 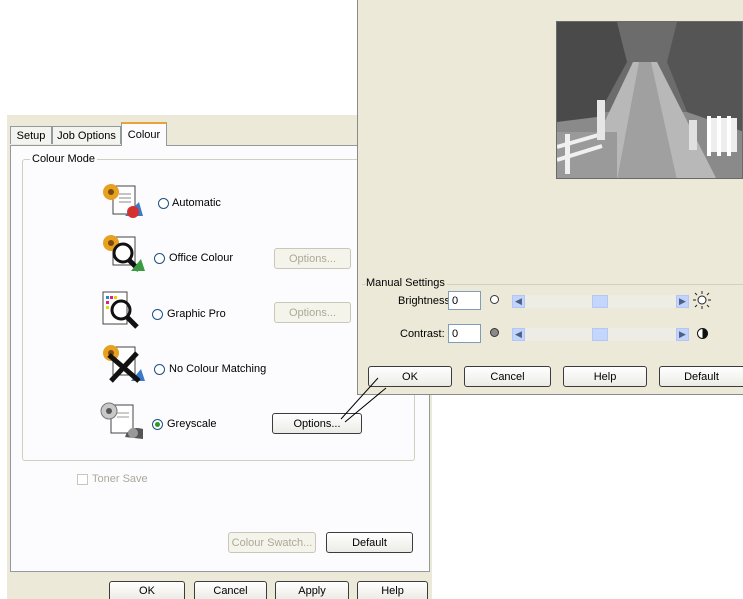 I want to click on callout-line, so click(x=363, y=400).